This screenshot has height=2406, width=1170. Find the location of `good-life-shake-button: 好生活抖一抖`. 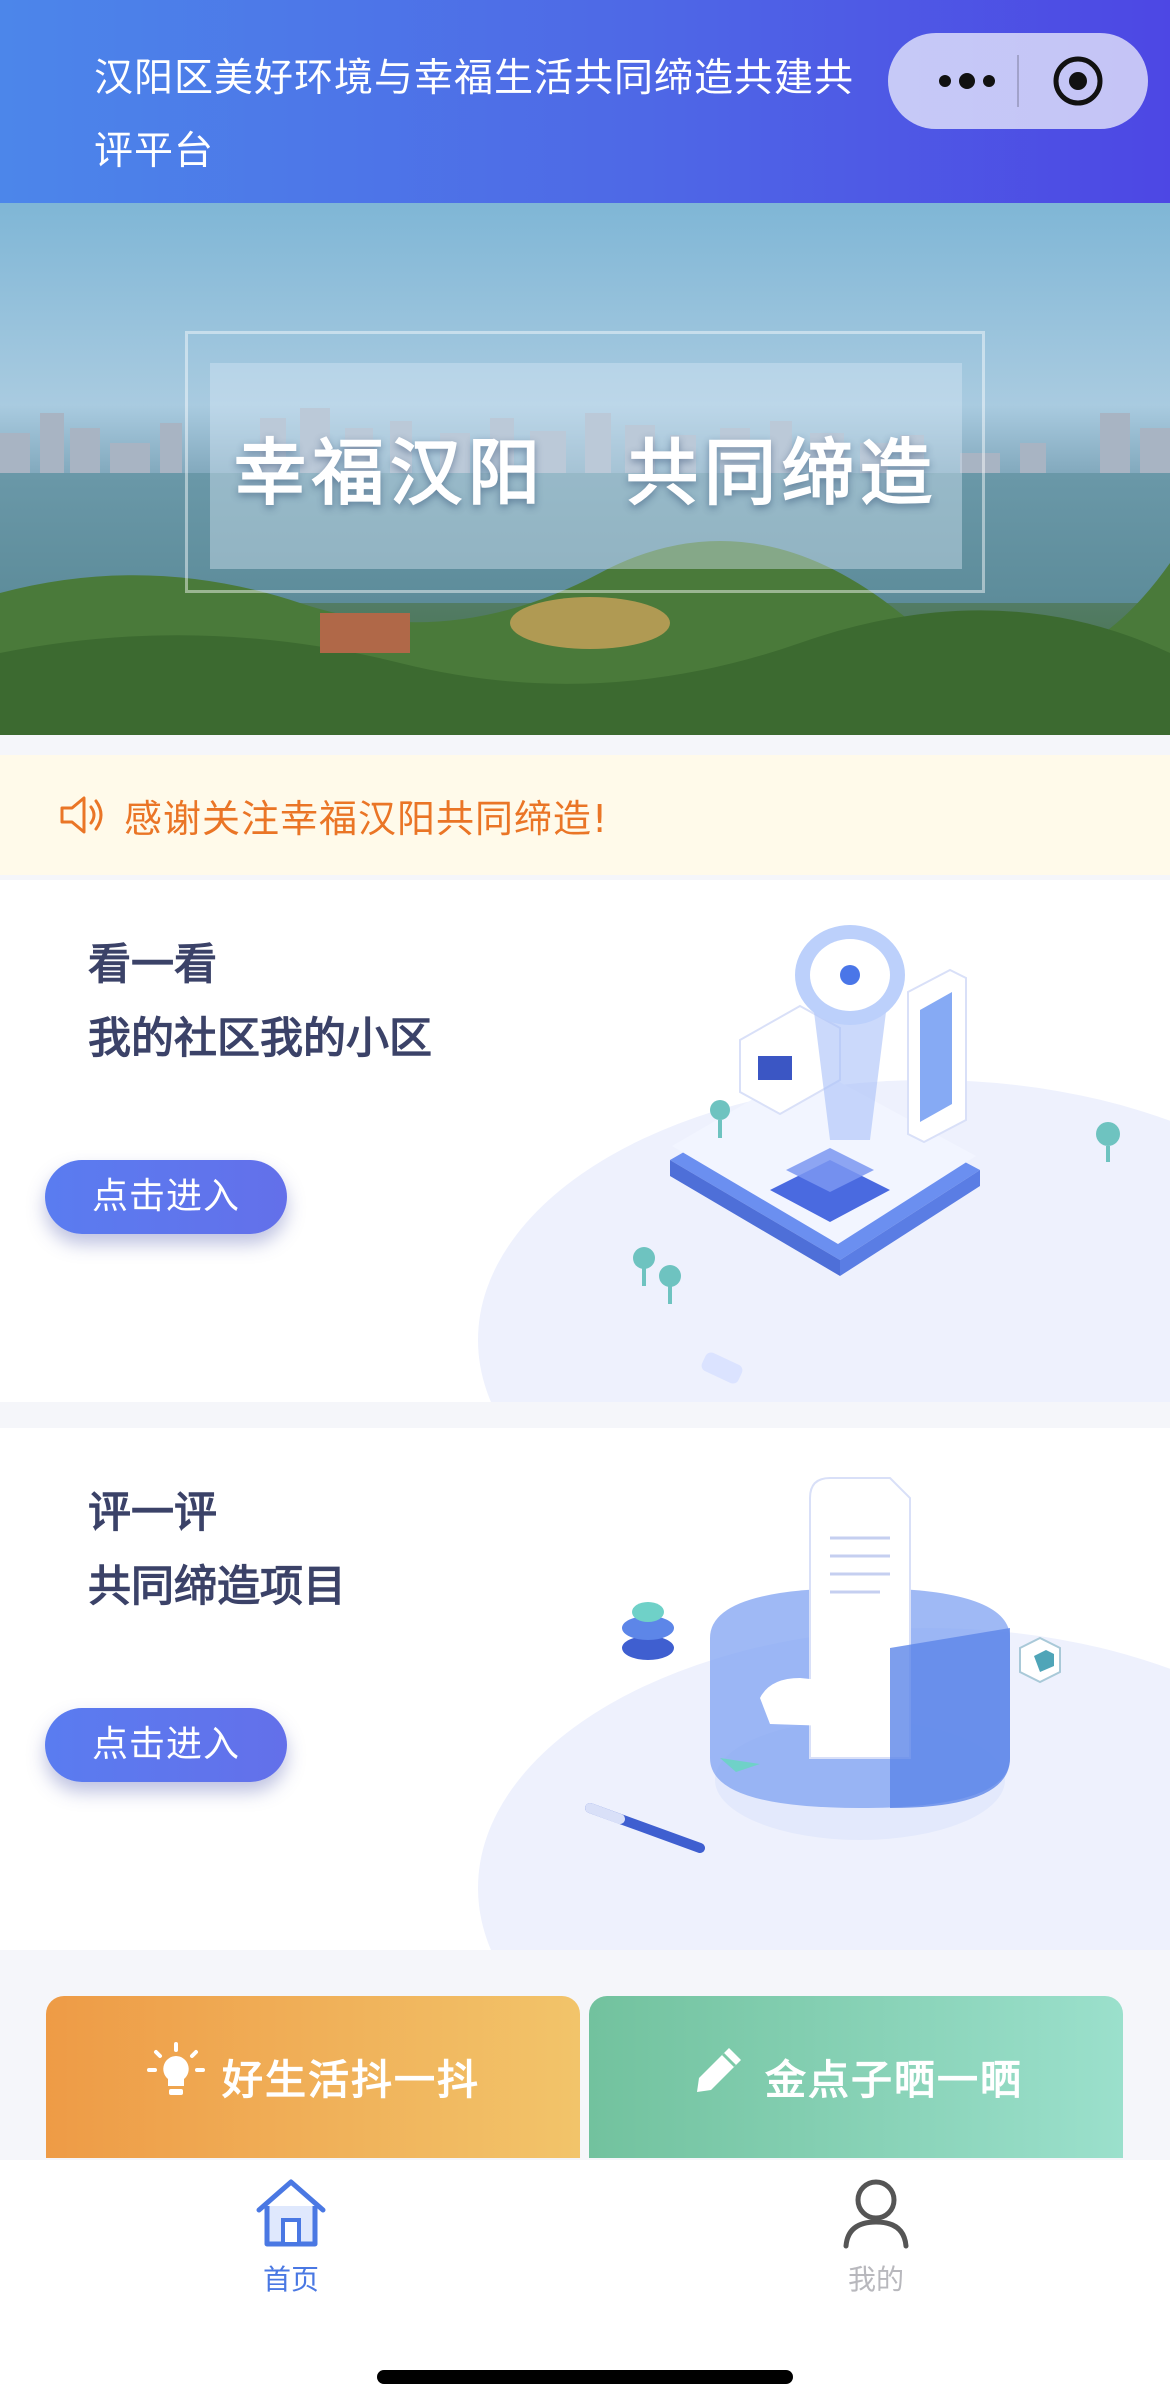

good-life-shake-button: 好生活抖一抖 is located at coordinates (313, 2077).